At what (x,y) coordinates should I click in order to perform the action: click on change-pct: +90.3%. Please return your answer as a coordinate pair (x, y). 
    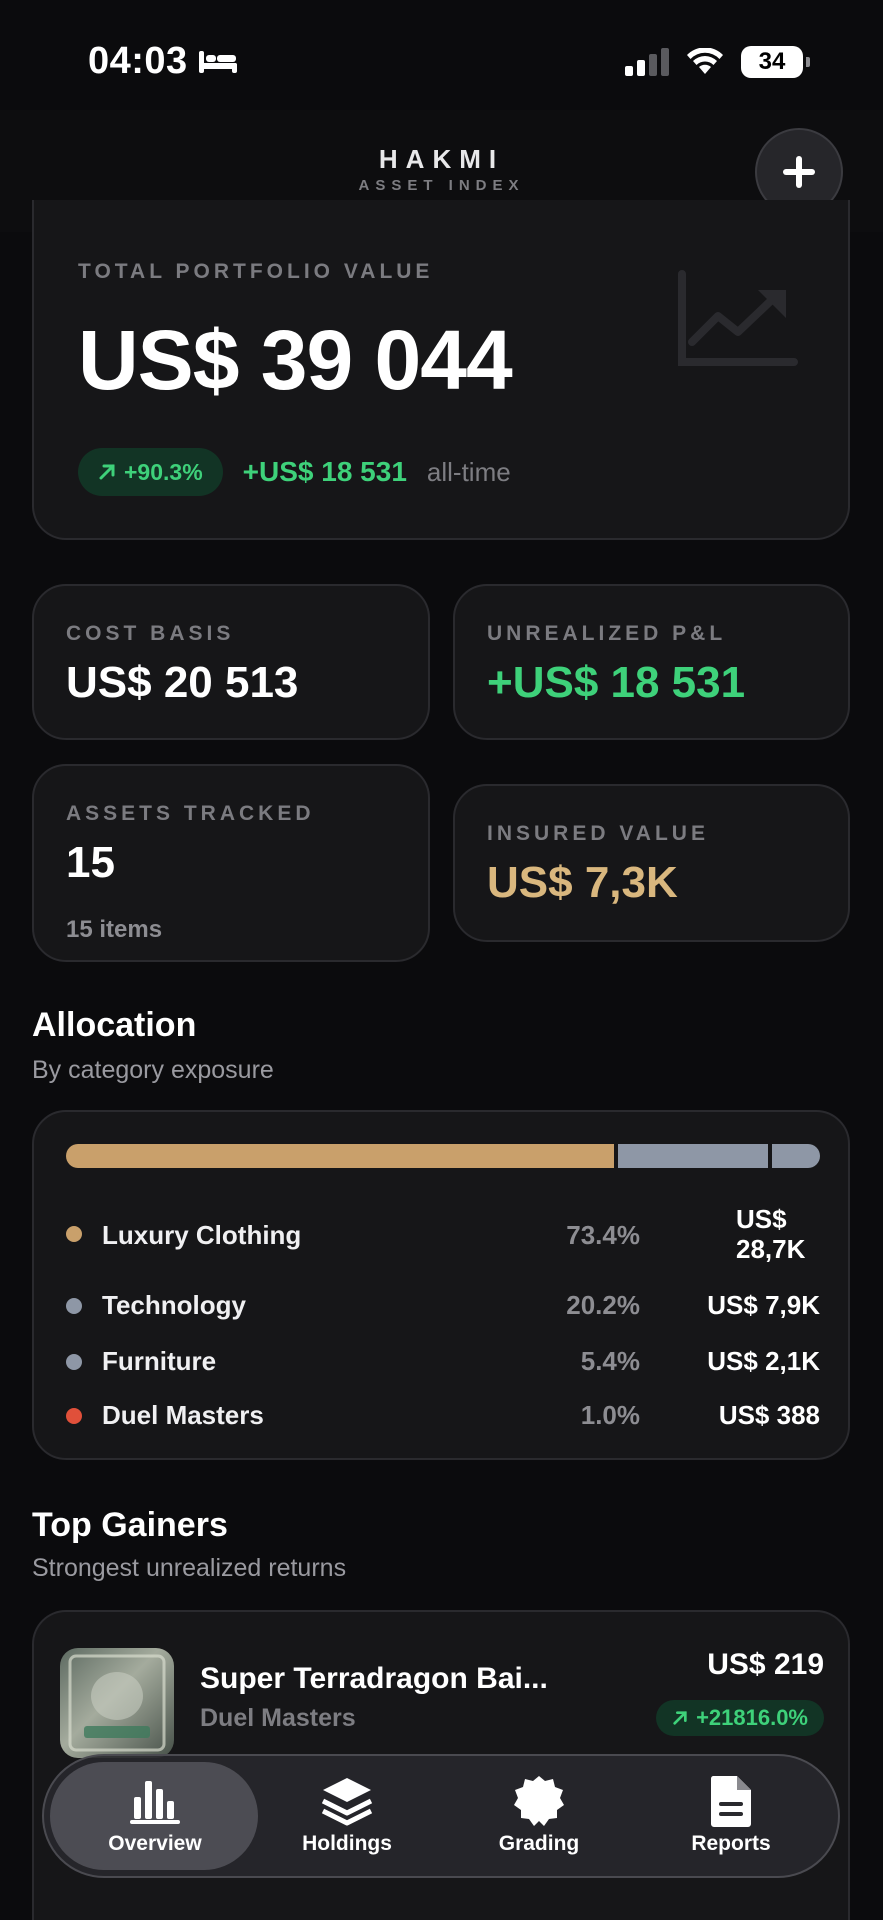
    Looking at the image, I should click on (163, 471).